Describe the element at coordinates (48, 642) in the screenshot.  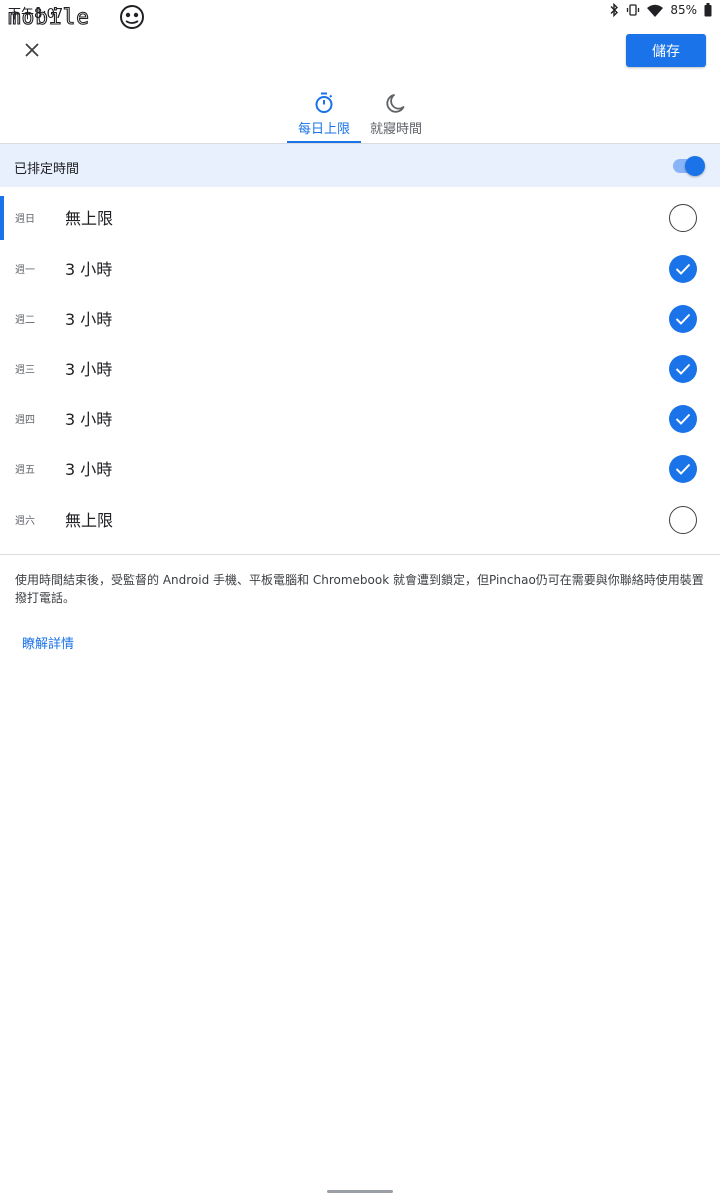
I see `learn-more-link: 瞭解詳情` at that location.